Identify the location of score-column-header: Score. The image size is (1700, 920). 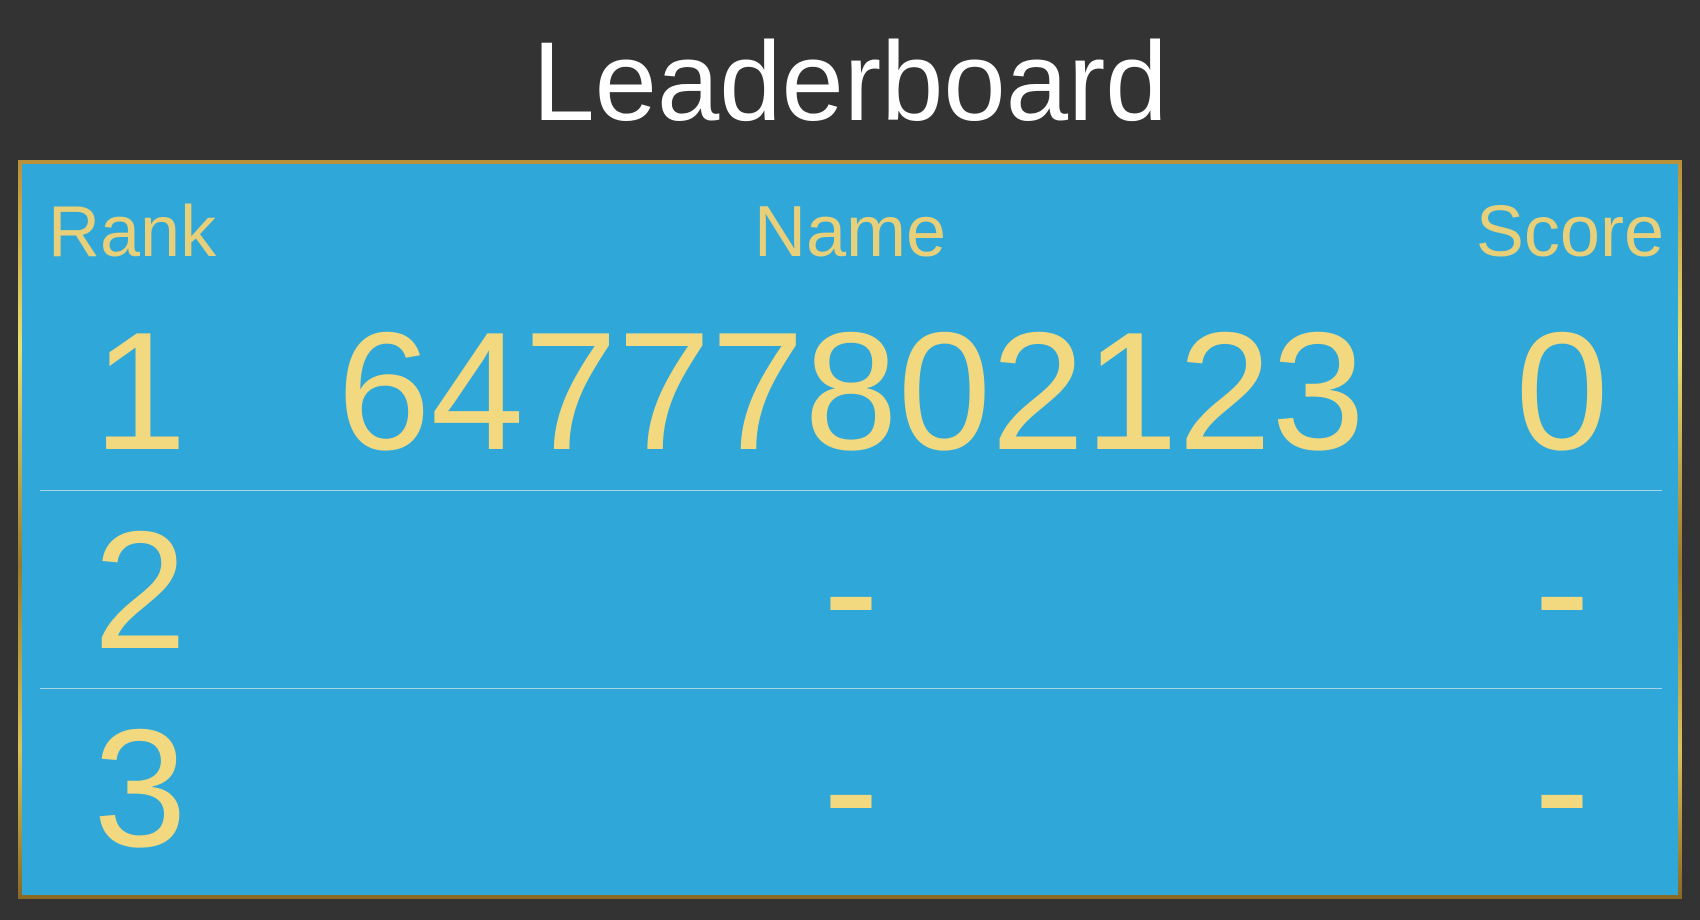
(1569, 232).